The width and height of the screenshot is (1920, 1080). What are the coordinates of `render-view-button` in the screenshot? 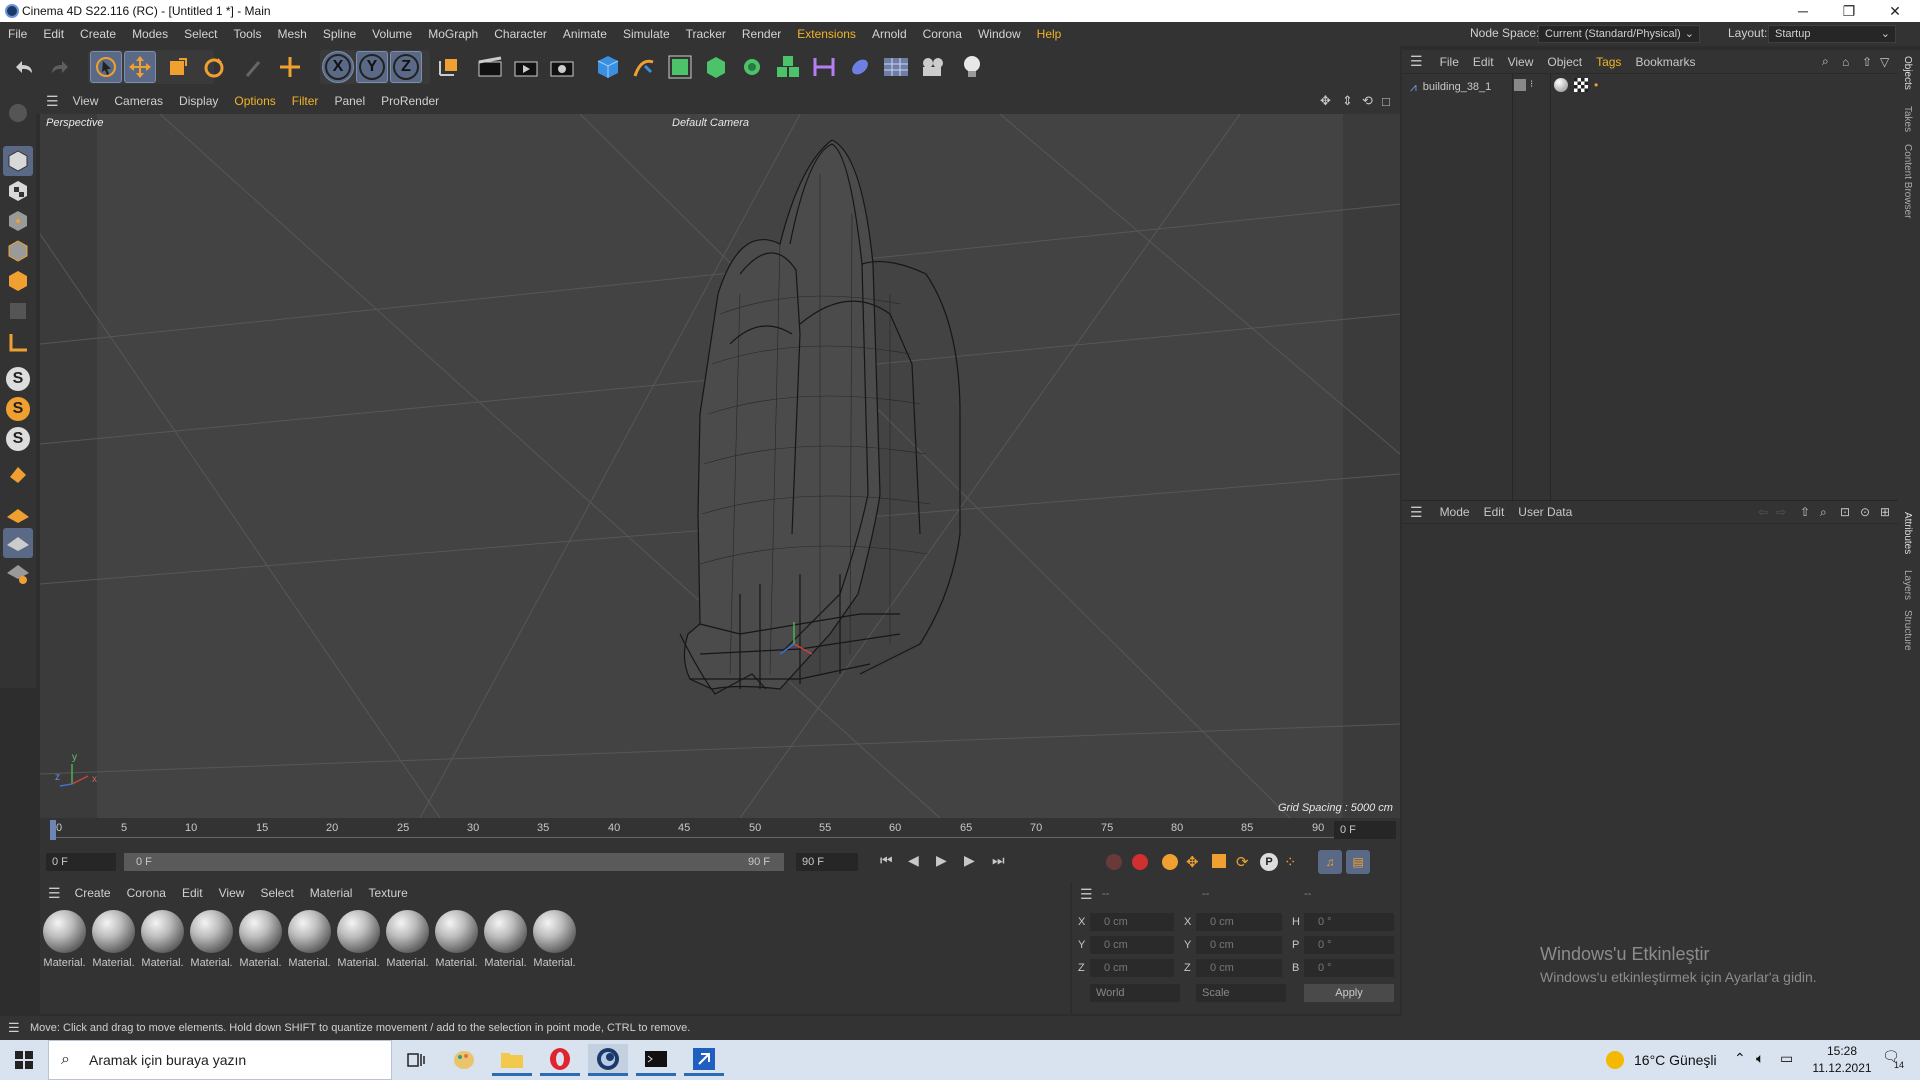 It's located at (490, 67).